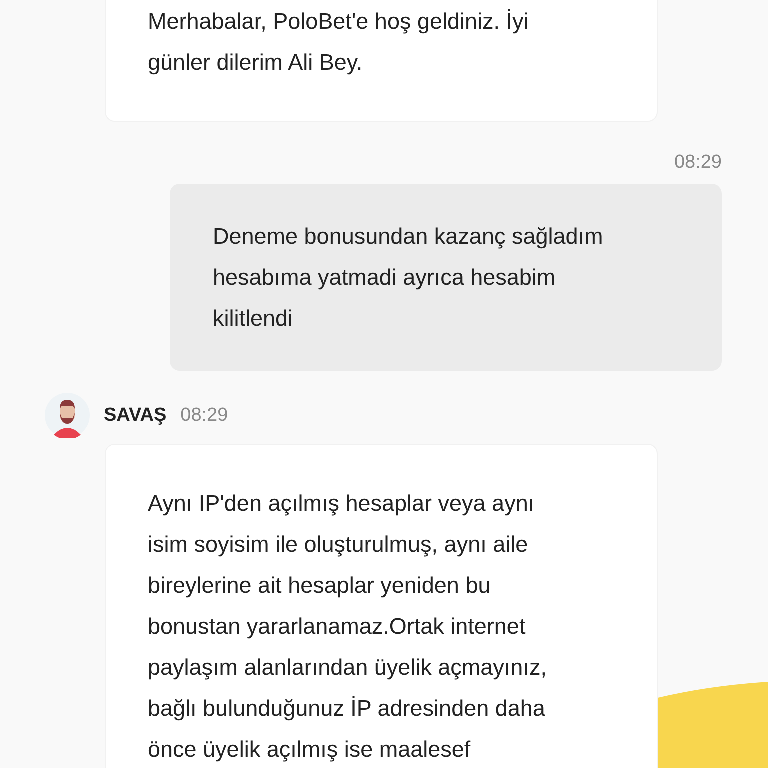 The height and width of the screenshot is (768, 768). Describe the element at coordinates (67, 415) in the screenshot. I see `avatar-icon` at that location.